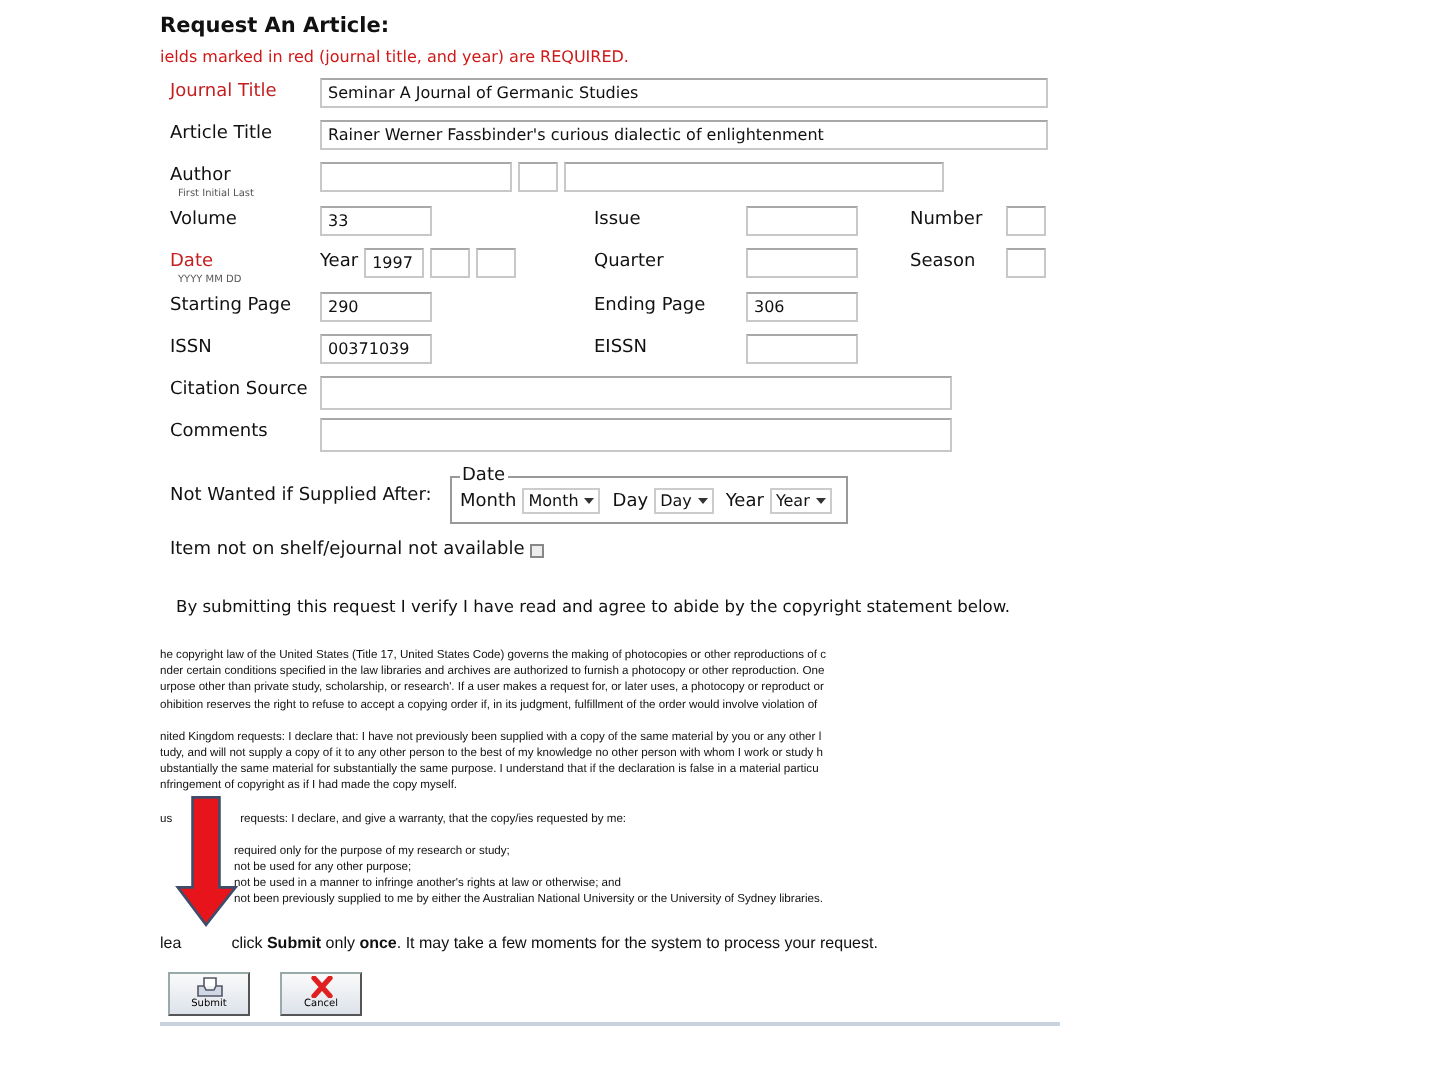 The width and height of the screenshot is (1440, 1080). I want to click on input-field: 00371039, so click(376, 349).